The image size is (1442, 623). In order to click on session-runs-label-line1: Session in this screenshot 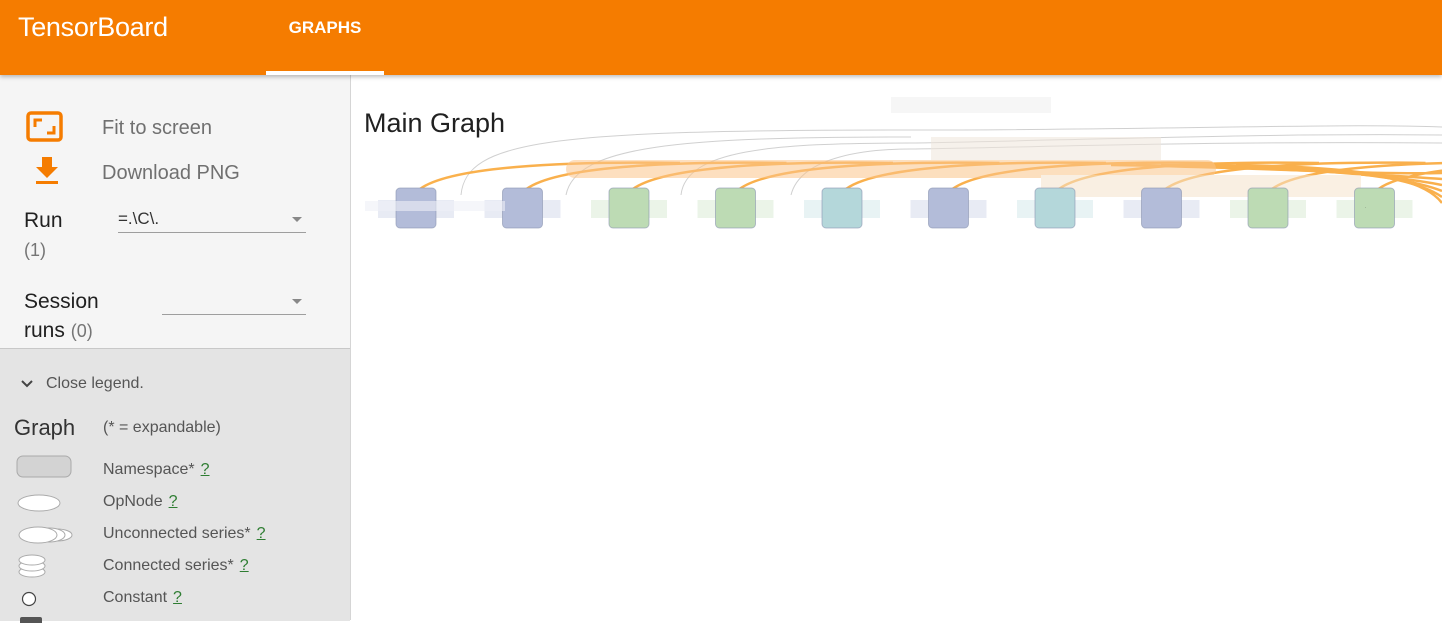, I will do `click(61, 302)`.